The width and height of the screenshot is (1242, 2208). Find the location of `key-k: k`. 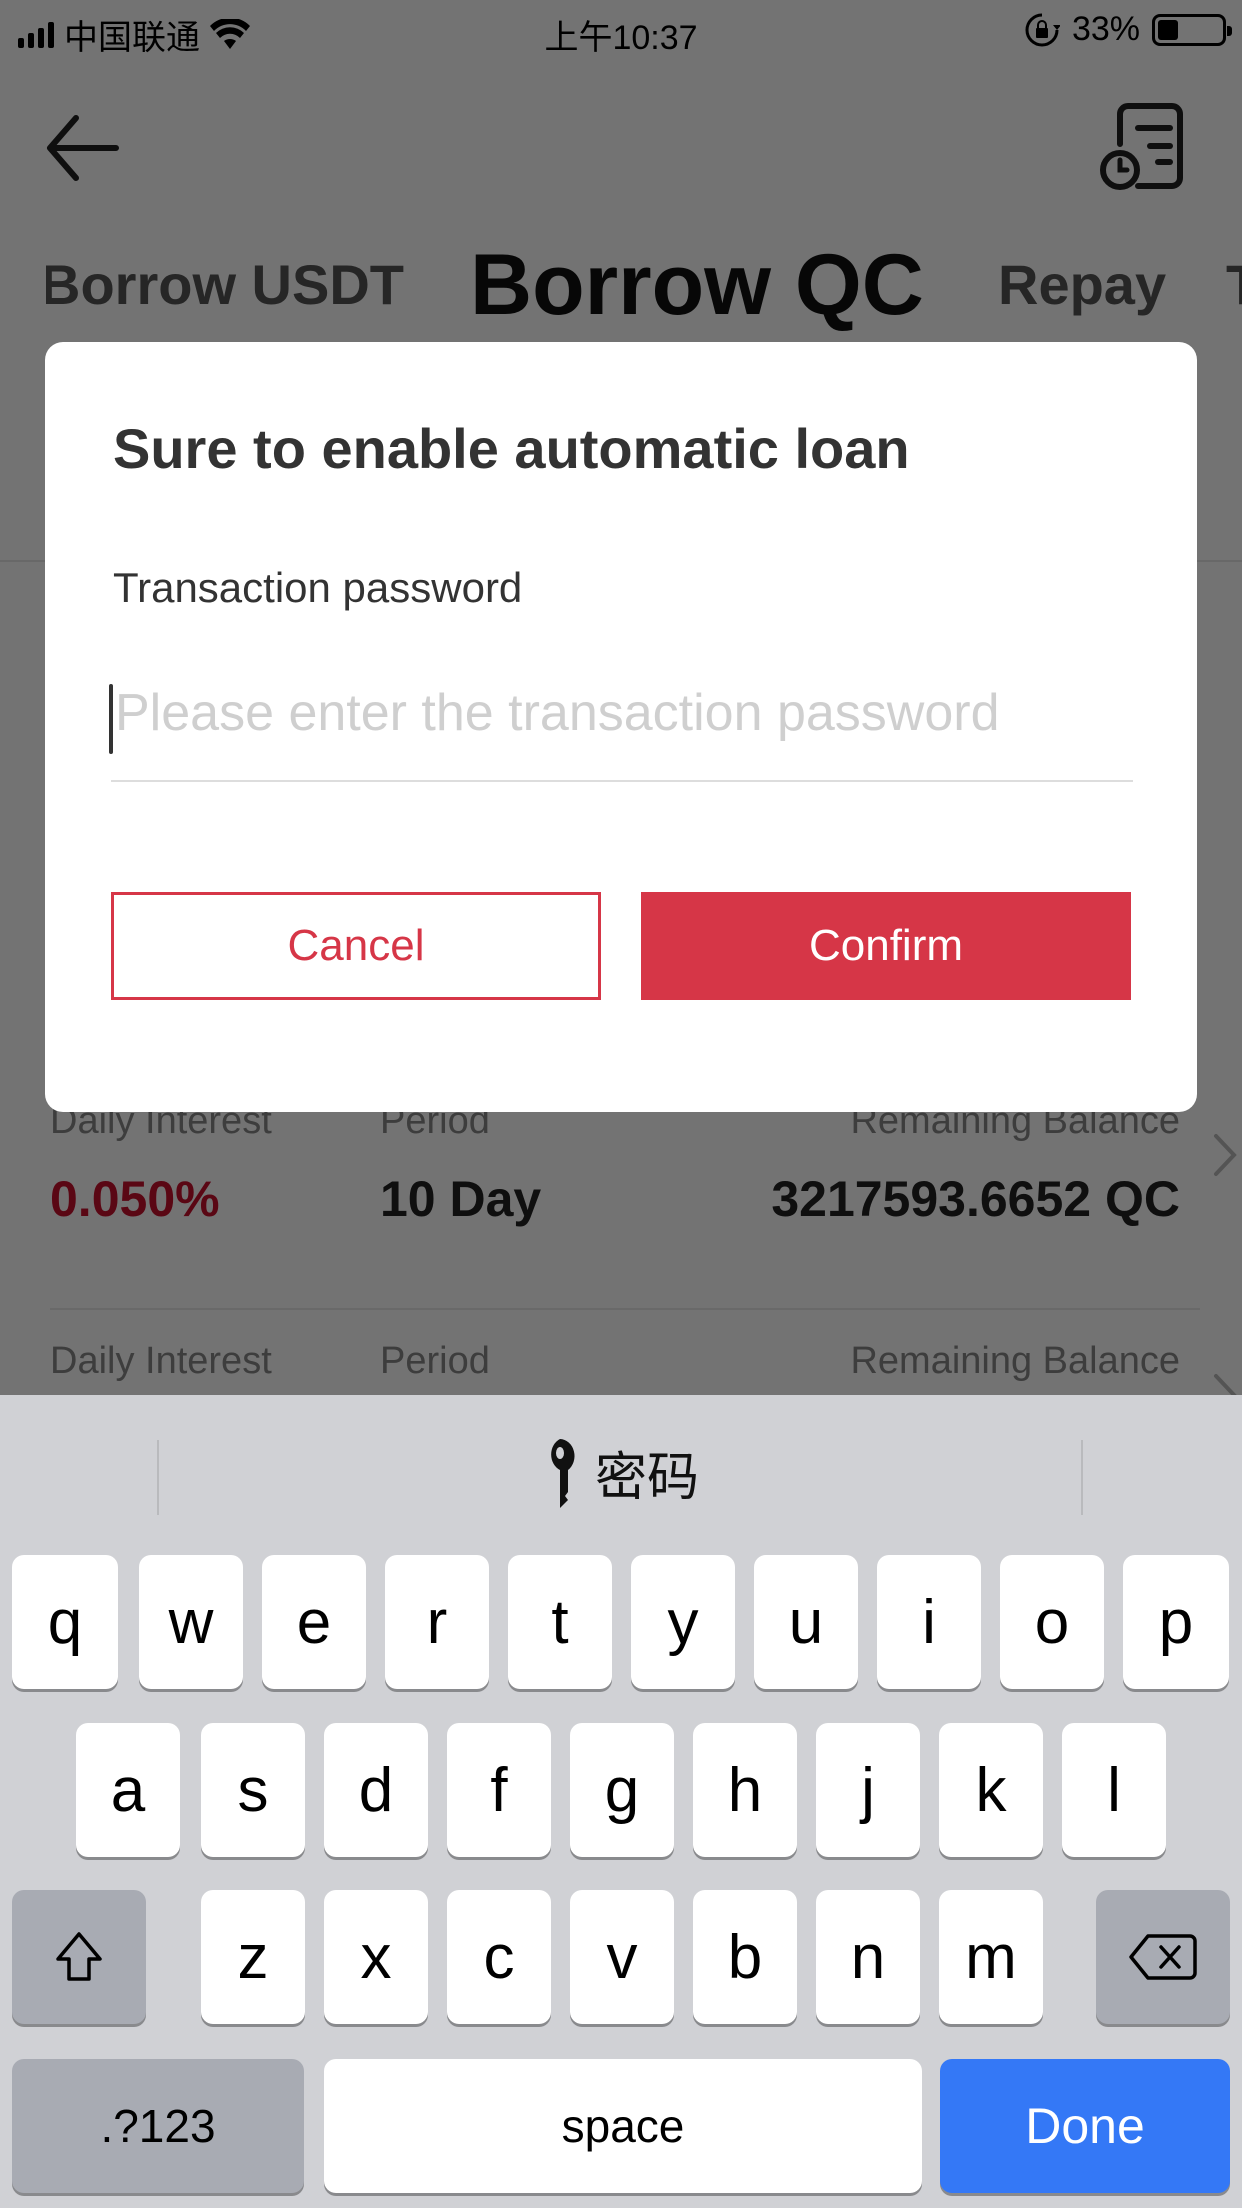

key-k: k is located at coordinates (991, 1790).